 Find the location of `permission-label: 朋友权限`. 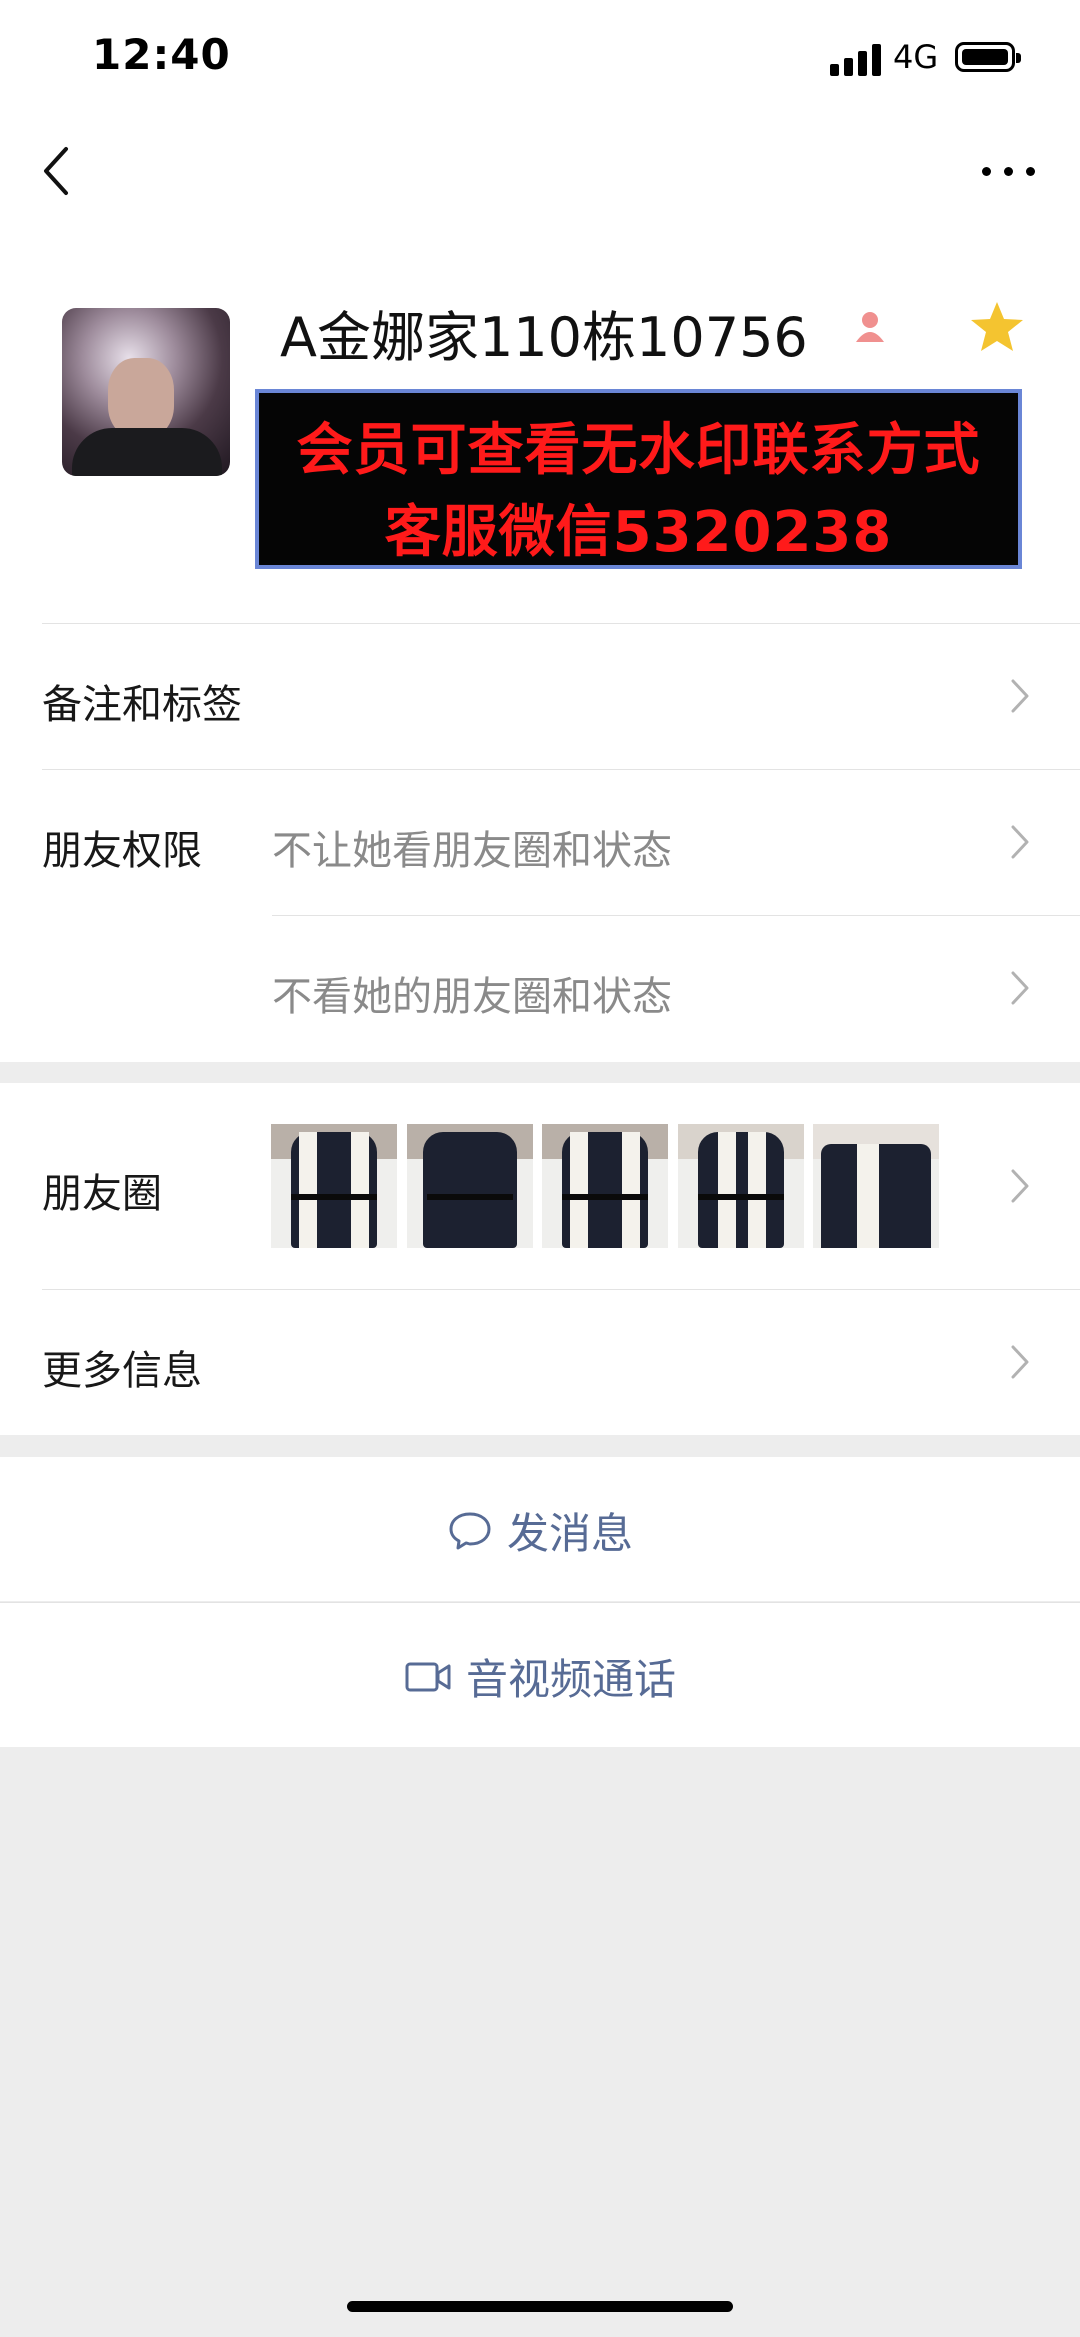

permission-label: 朋友权限 is located at coordinates (122, 851).